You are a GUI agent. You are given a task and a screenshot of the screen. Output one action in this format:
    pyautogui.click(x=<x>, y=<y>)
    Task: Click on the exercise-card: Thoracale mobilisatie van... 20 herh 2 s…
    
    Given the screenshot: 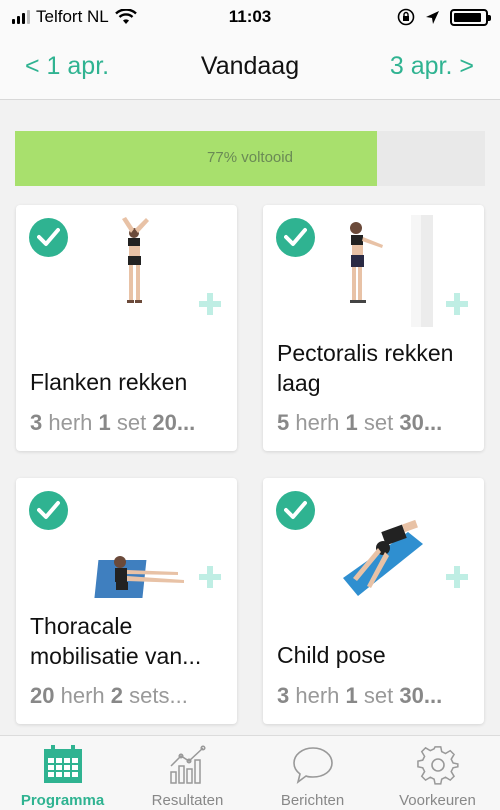 What is the action you would take?
    pyautogui.click(x=126, y=601)
    